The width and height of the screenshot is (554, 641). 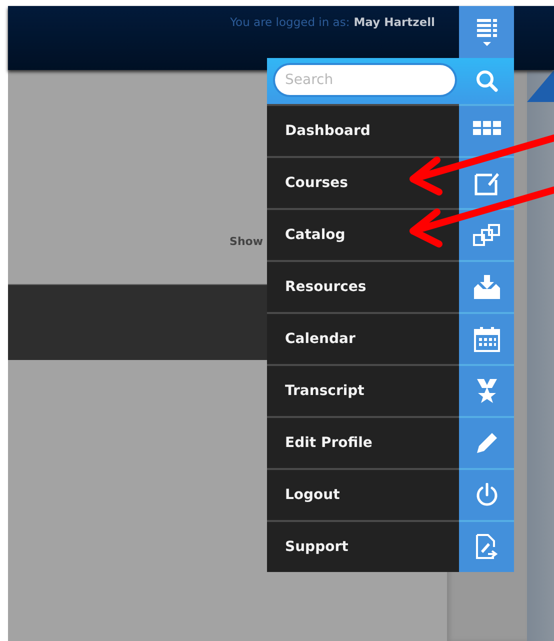 I want to click on windows-icon, so click(x=486, y=235).